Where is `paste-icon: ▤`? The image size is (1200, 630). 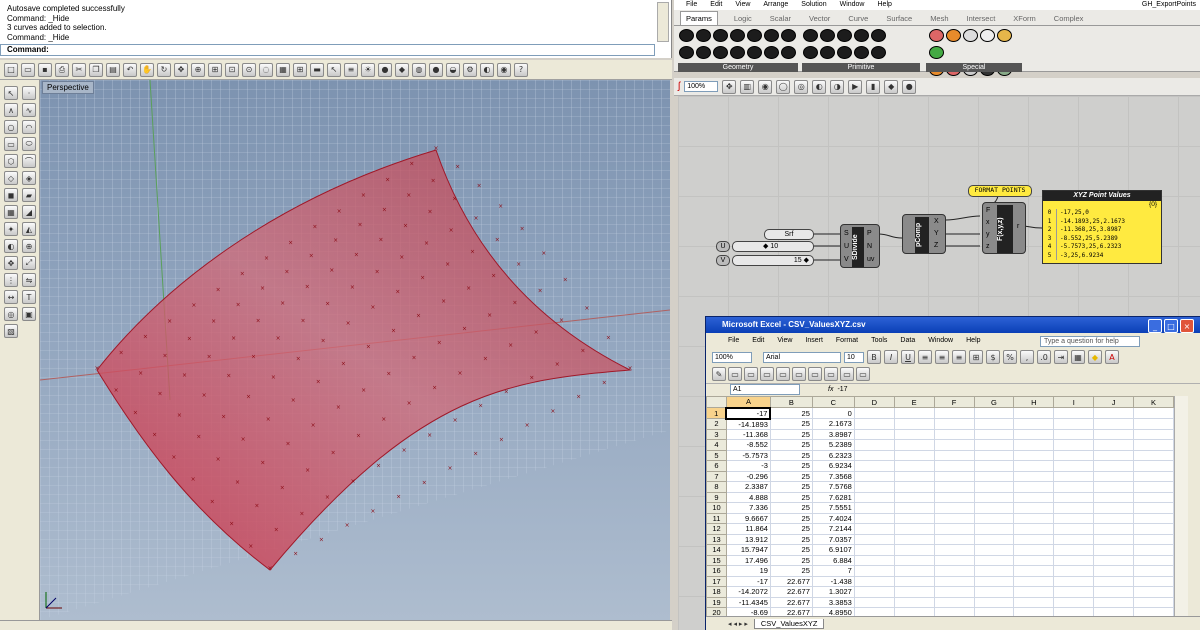
paste-icon: ▤ is located at coordinates (113, 69).